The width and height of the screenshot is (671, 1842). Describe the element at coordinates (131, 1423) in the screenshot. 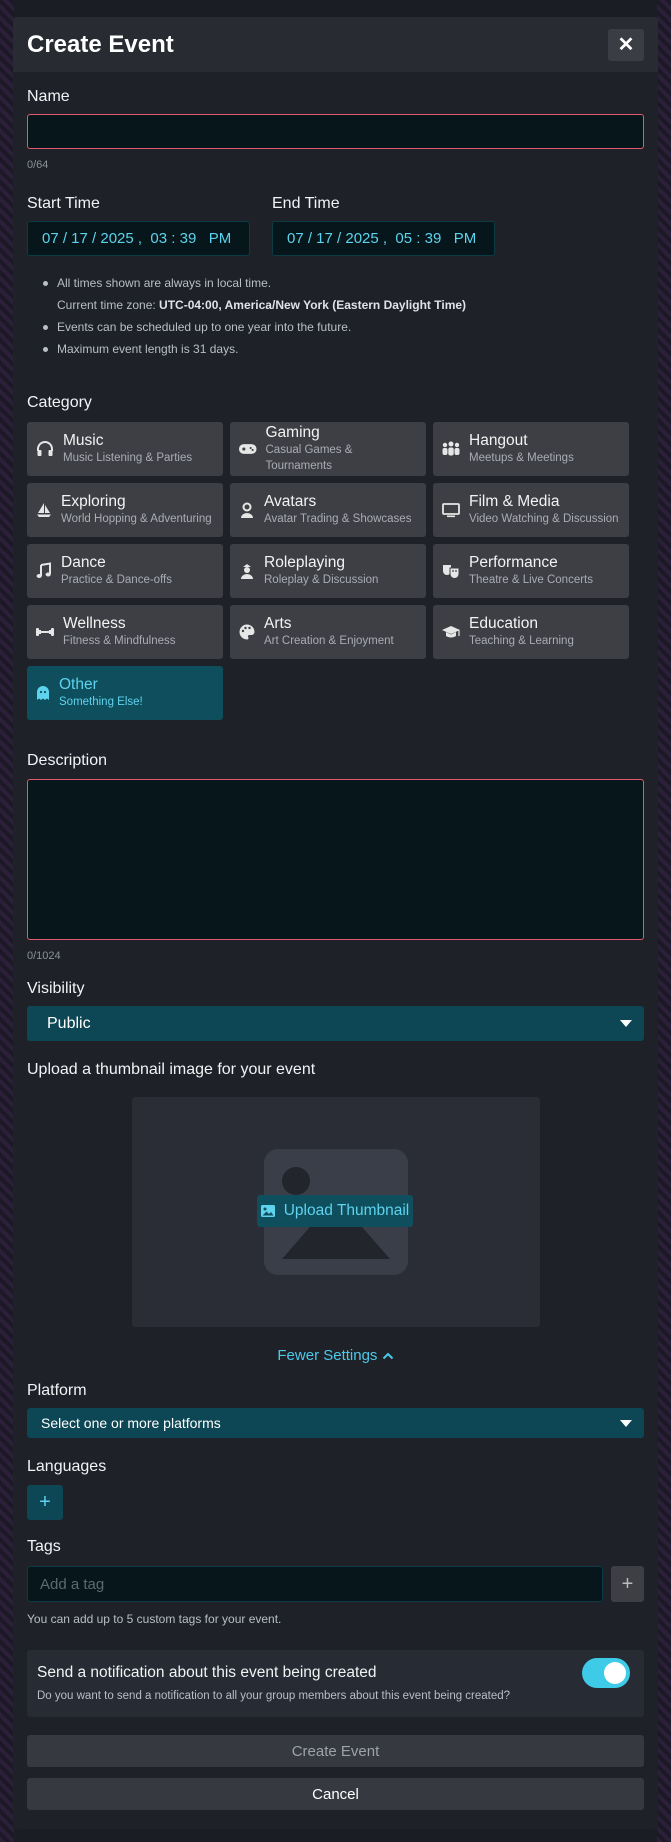

I see `platform-placeholder: Select one or more platforms` at that location.